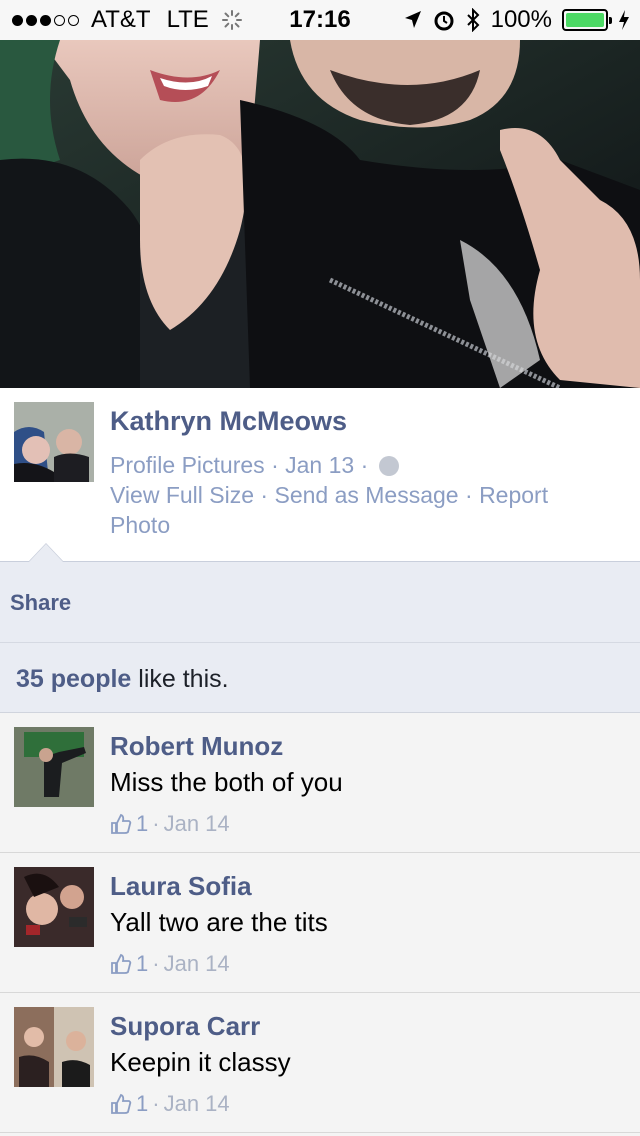 The height and width of the screenshot is (1136, 640). I want to click on author-avatar, so click(54, 442).